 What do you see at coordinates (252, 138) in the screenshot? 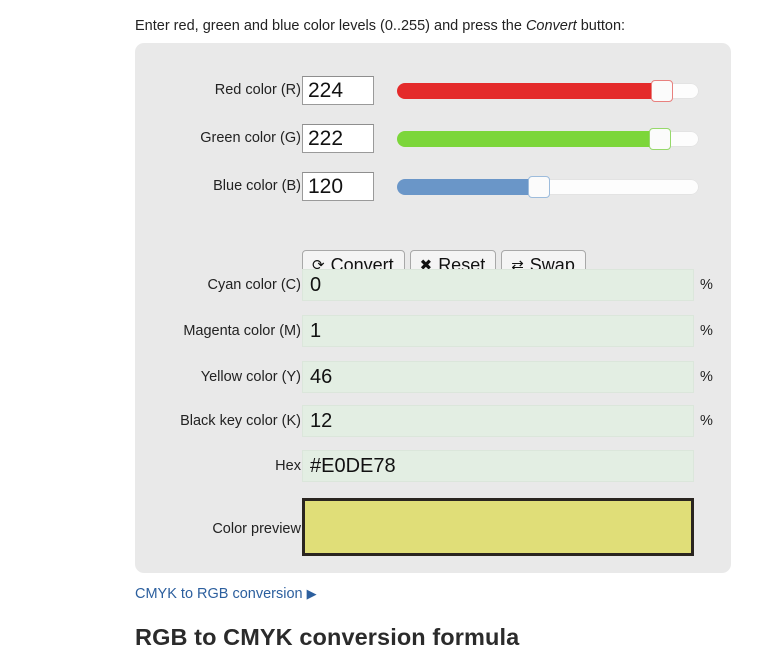
I see `label-green: Green color (G):` at bounding box center [252, 138].